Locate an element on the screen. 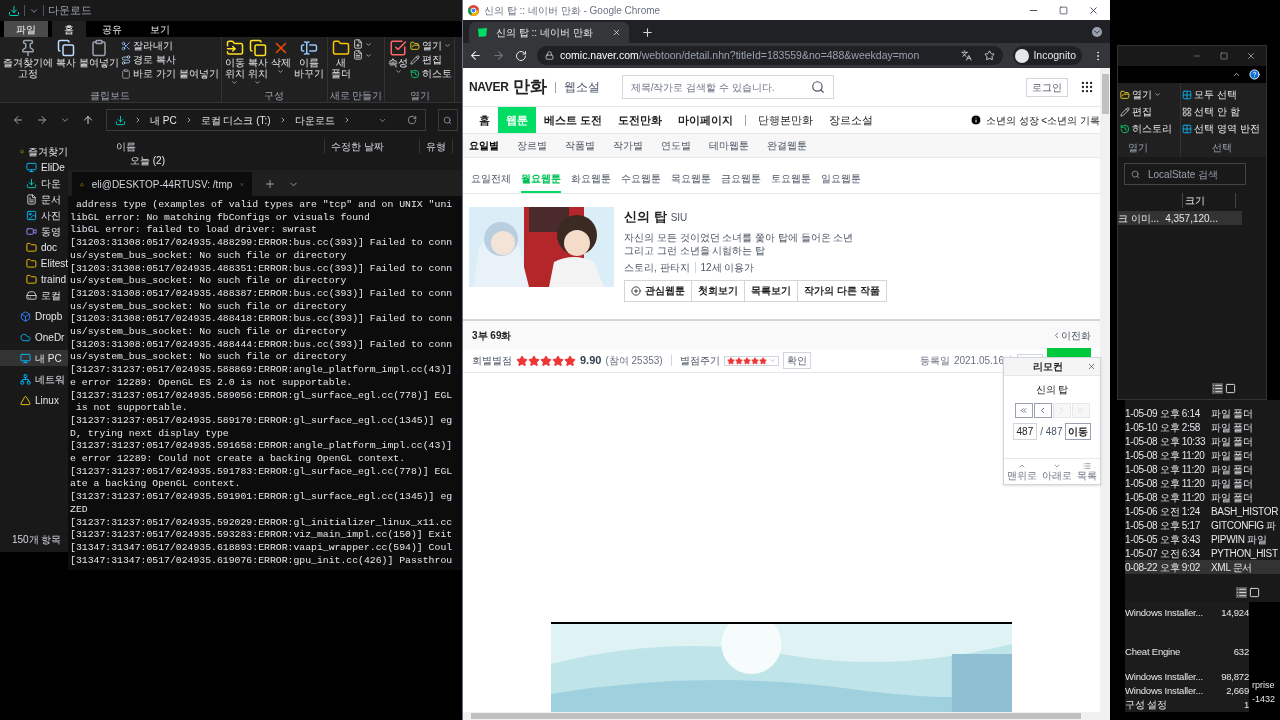 The height and width of the screenshot is (720, 1280). nav-tab: 홈 is located at coordinates (484, 120).